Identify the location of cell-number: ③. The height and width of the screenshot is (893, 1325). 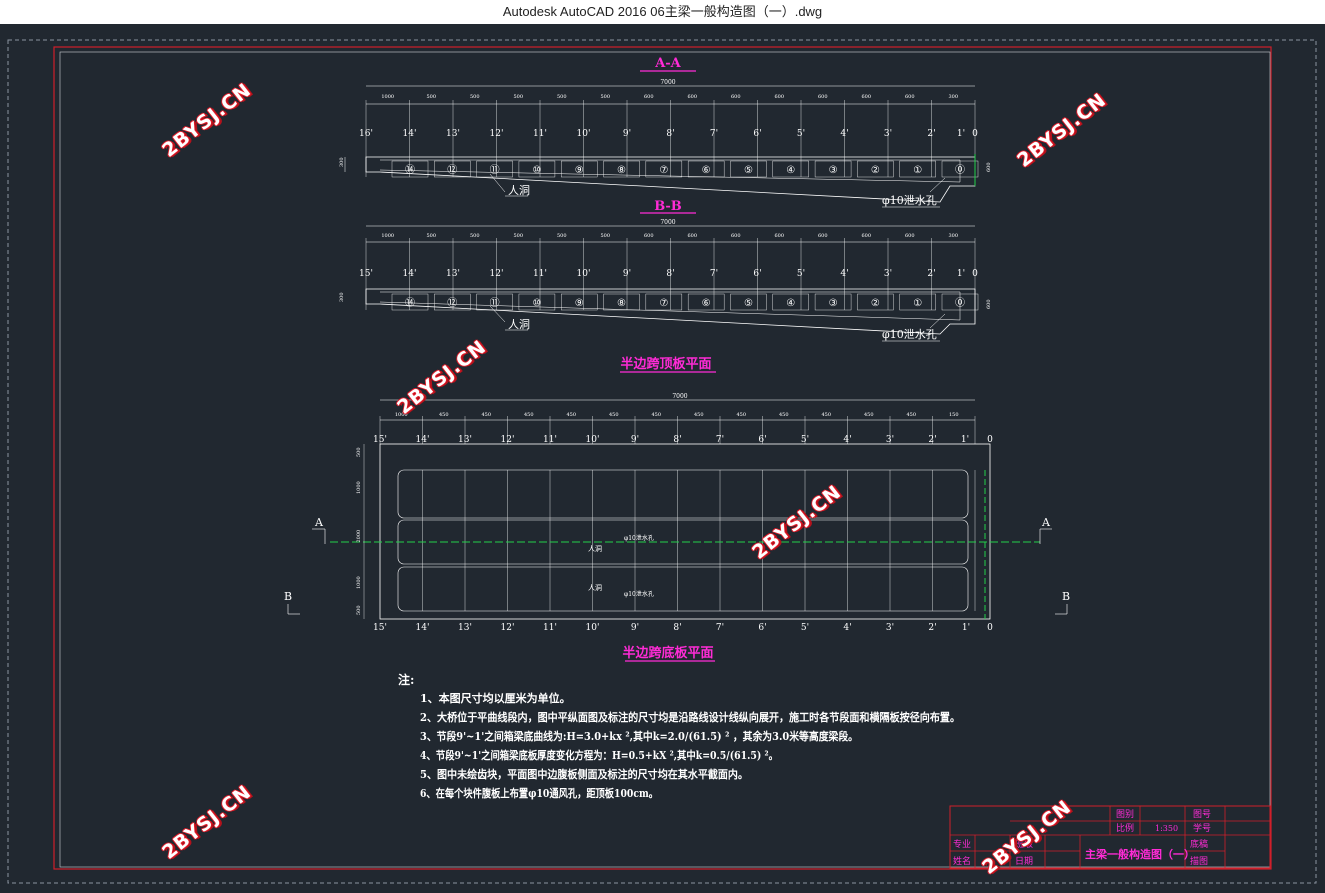
(833, 303).